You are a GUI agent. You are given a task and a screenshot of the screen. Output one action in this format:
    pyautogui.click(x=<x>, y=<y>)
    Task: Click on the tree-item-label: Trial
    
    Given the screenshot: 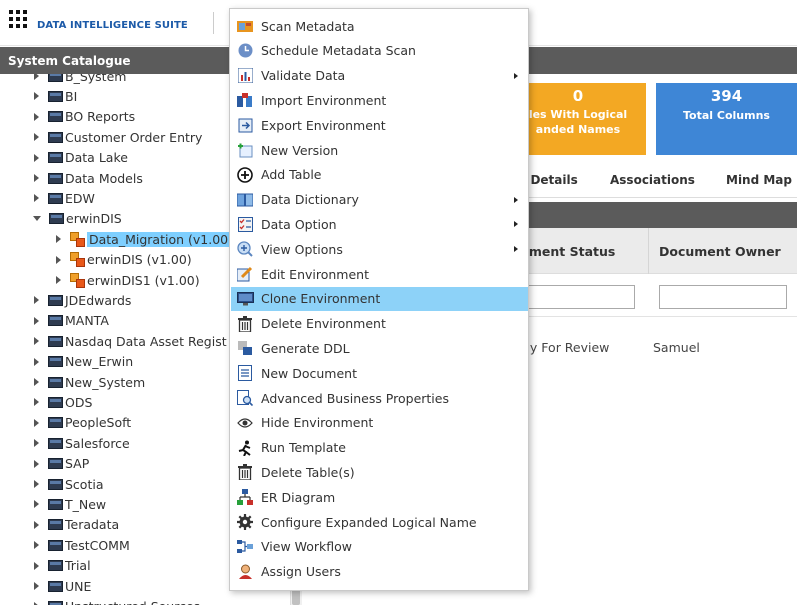 What is the action you would take?
    pyautogui.click(x=78, y=565)
    